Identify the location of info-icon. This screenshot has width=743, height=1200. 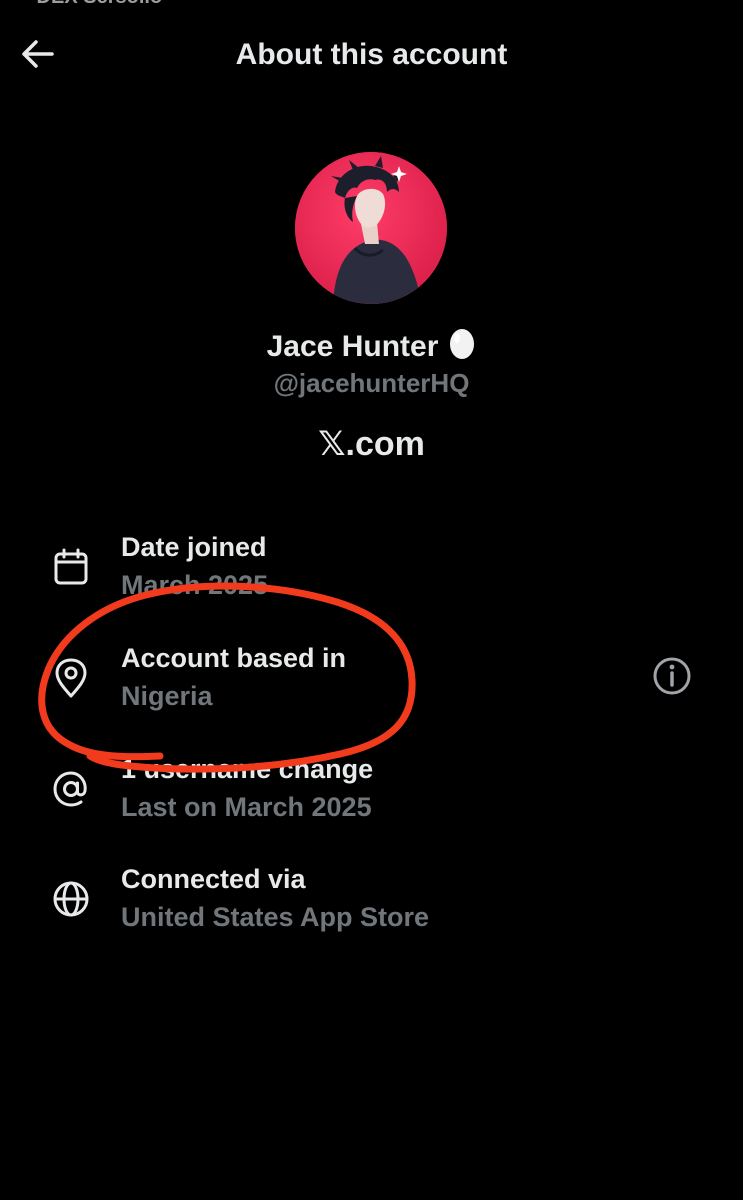
(672, 678).